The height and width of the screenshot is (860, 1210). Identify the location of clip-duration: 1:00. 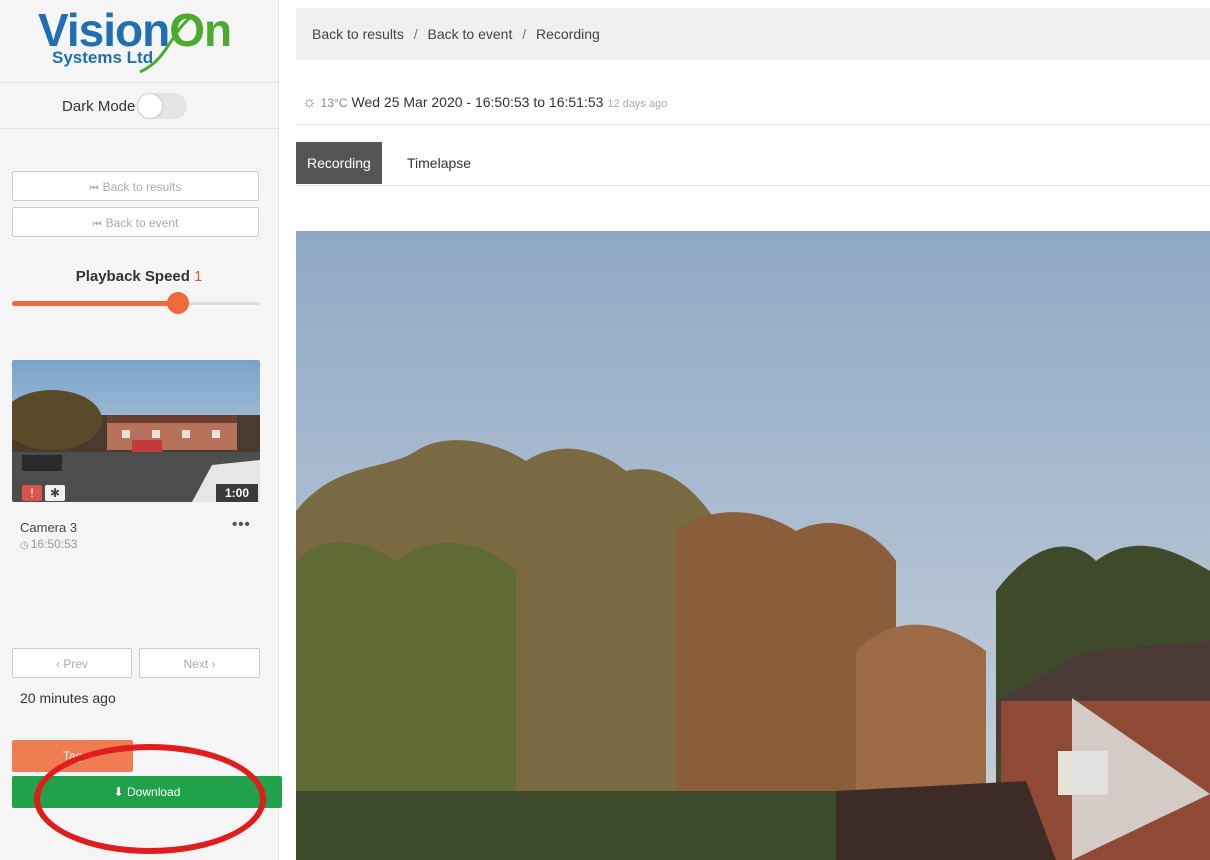
(237, 493).